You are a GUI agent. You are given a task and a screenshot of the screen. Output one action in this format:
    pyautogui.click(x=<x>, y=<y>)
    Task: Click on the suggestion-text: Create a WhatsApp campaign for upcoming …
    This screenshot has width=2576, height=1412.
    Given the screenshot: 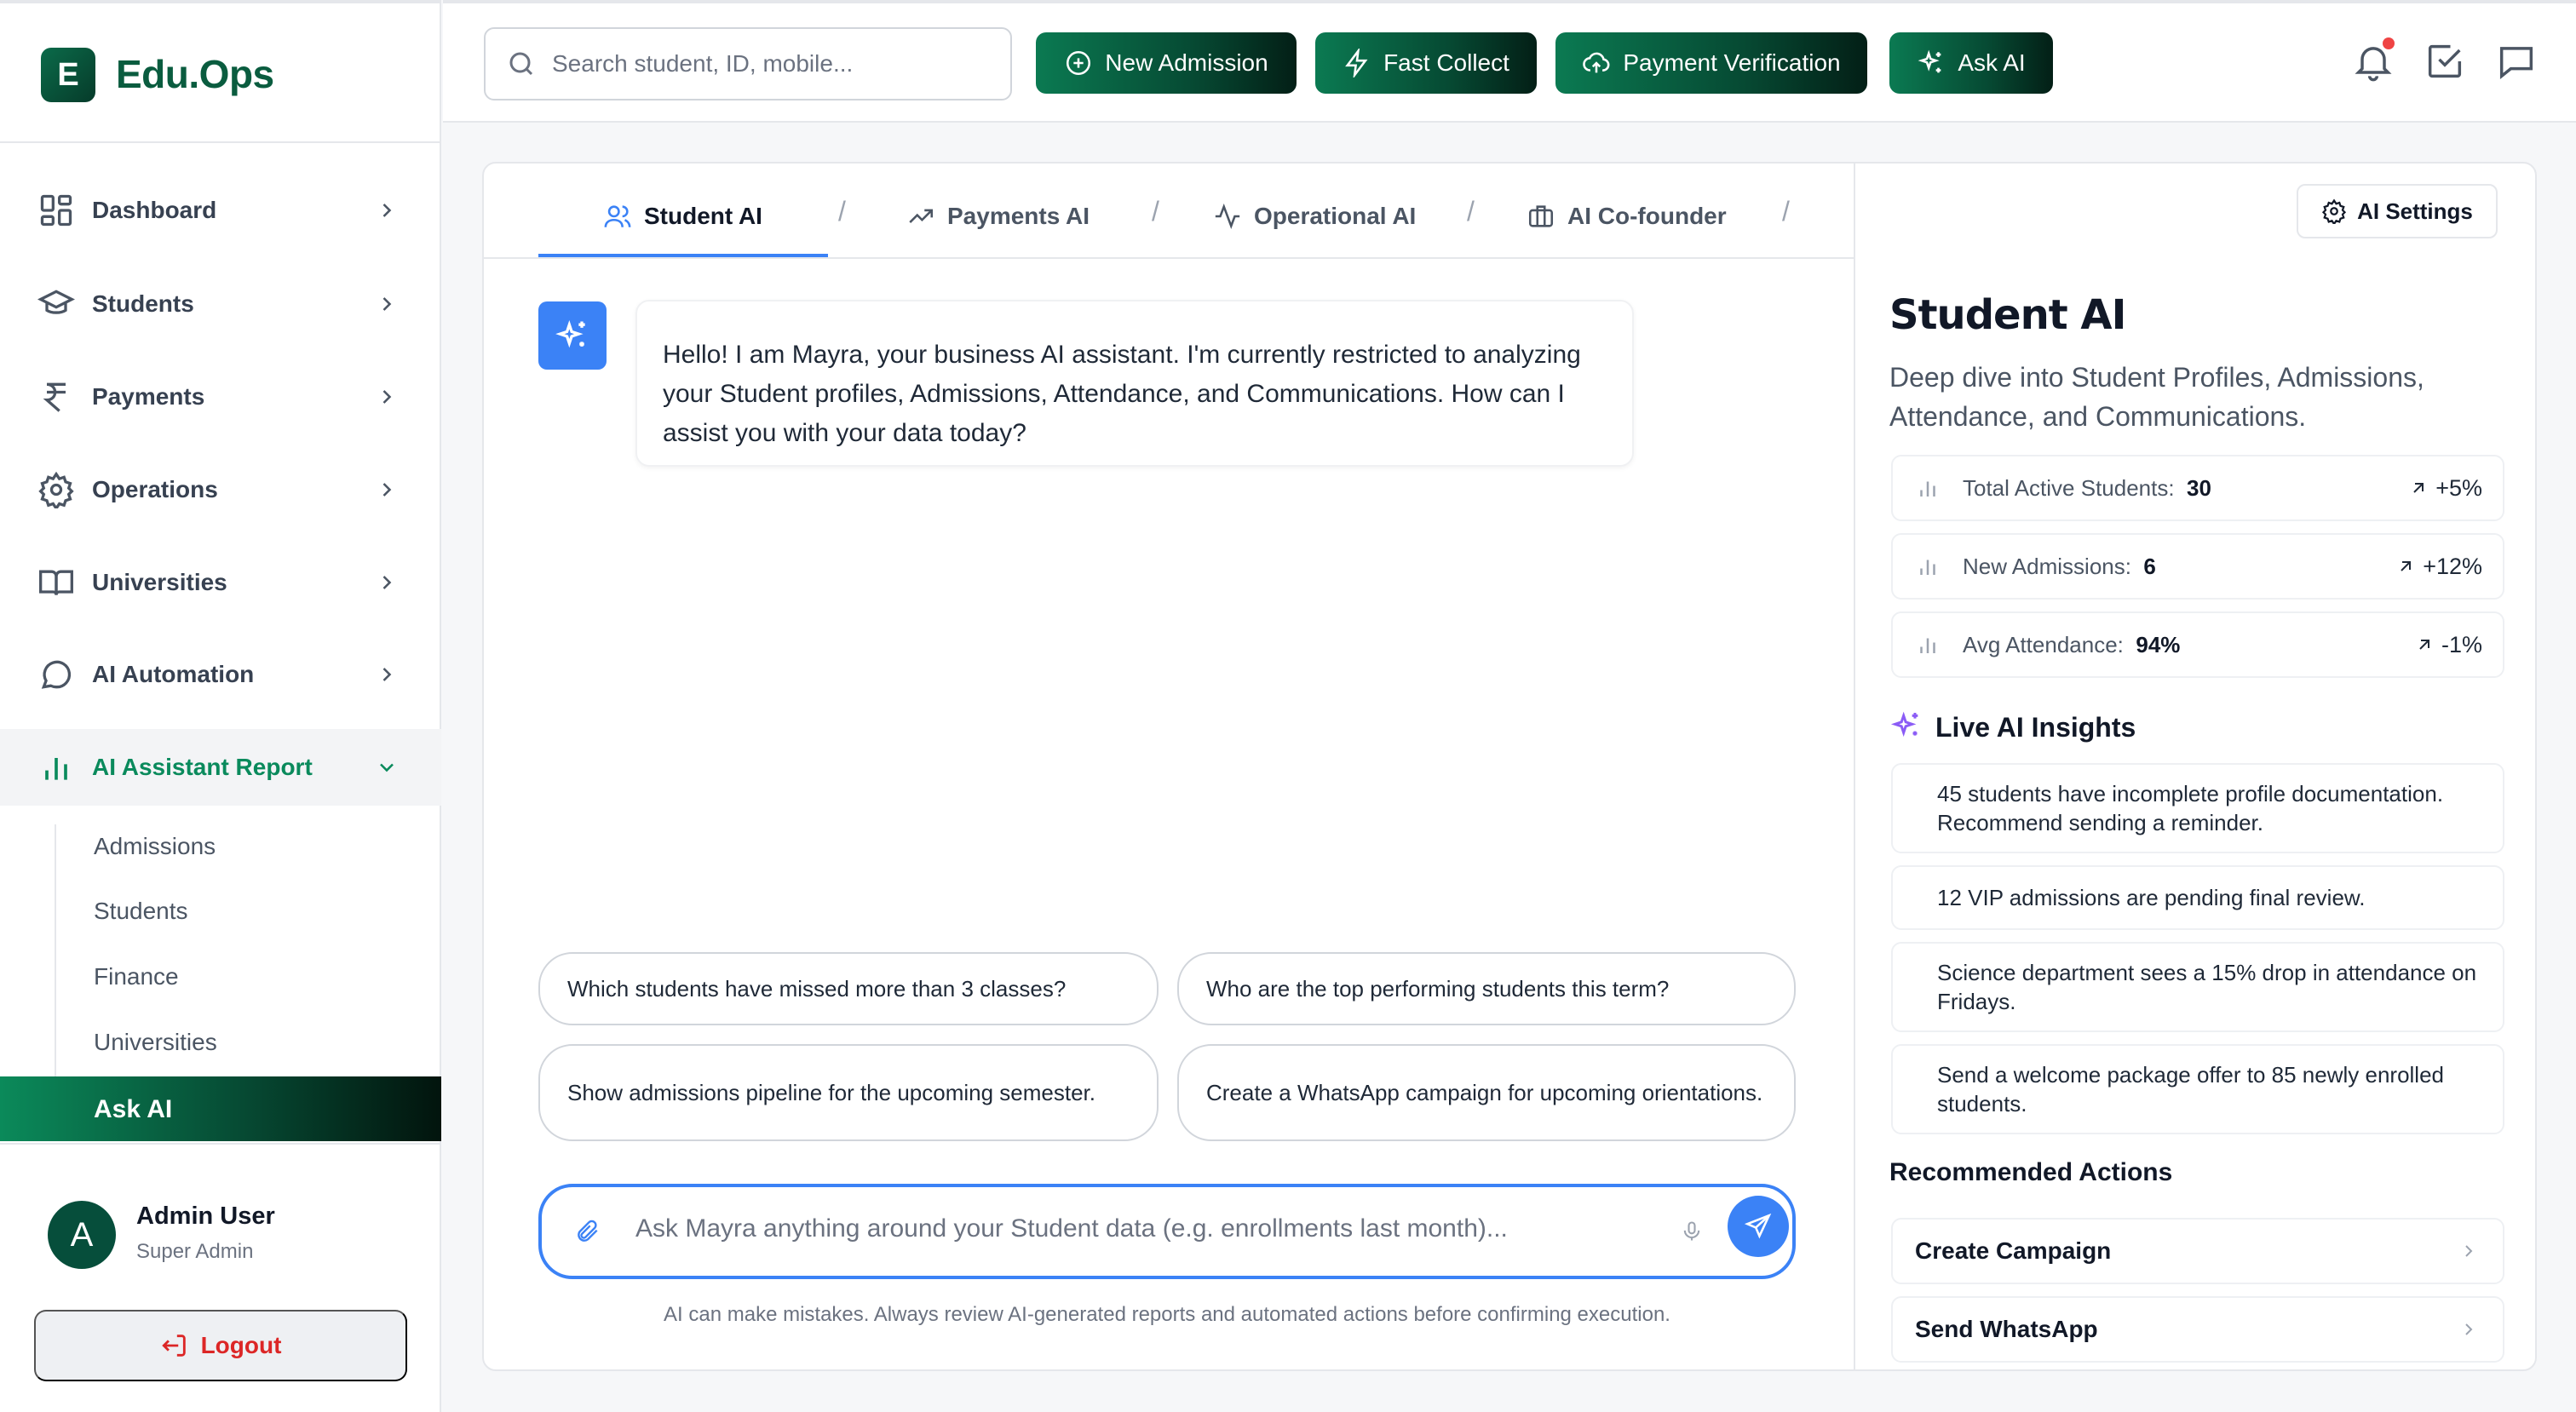 What is the action you would take?
    pyautogui.click(x=1485, y=1092)
    